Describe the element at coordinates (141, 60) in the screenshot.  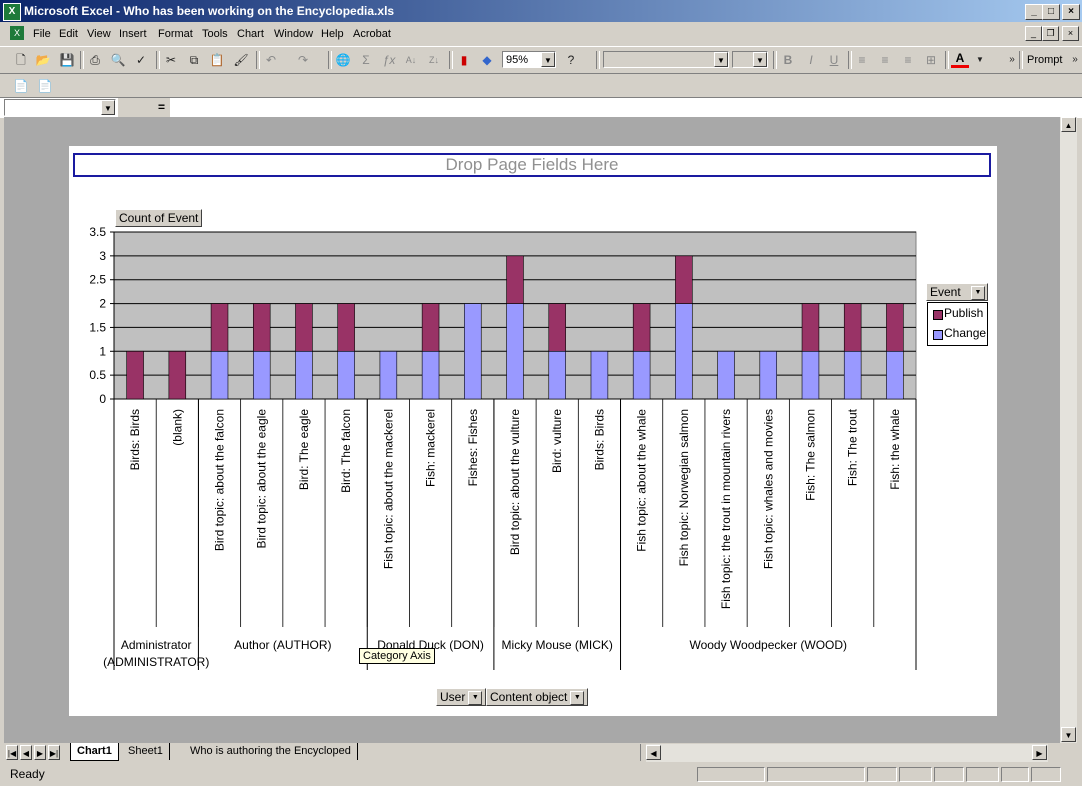
I see `spelling-icon: ✓` at that location.